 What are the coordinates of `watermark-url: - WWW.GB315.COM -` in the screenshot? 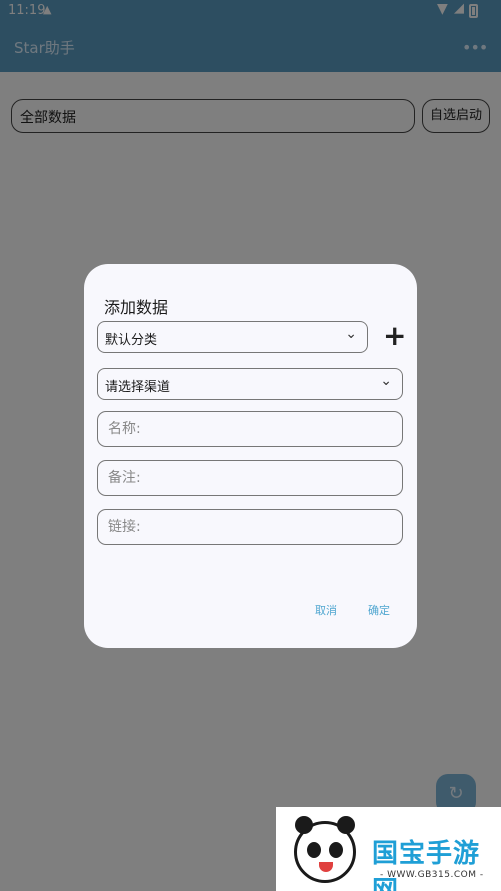 It's located at (432, 875).